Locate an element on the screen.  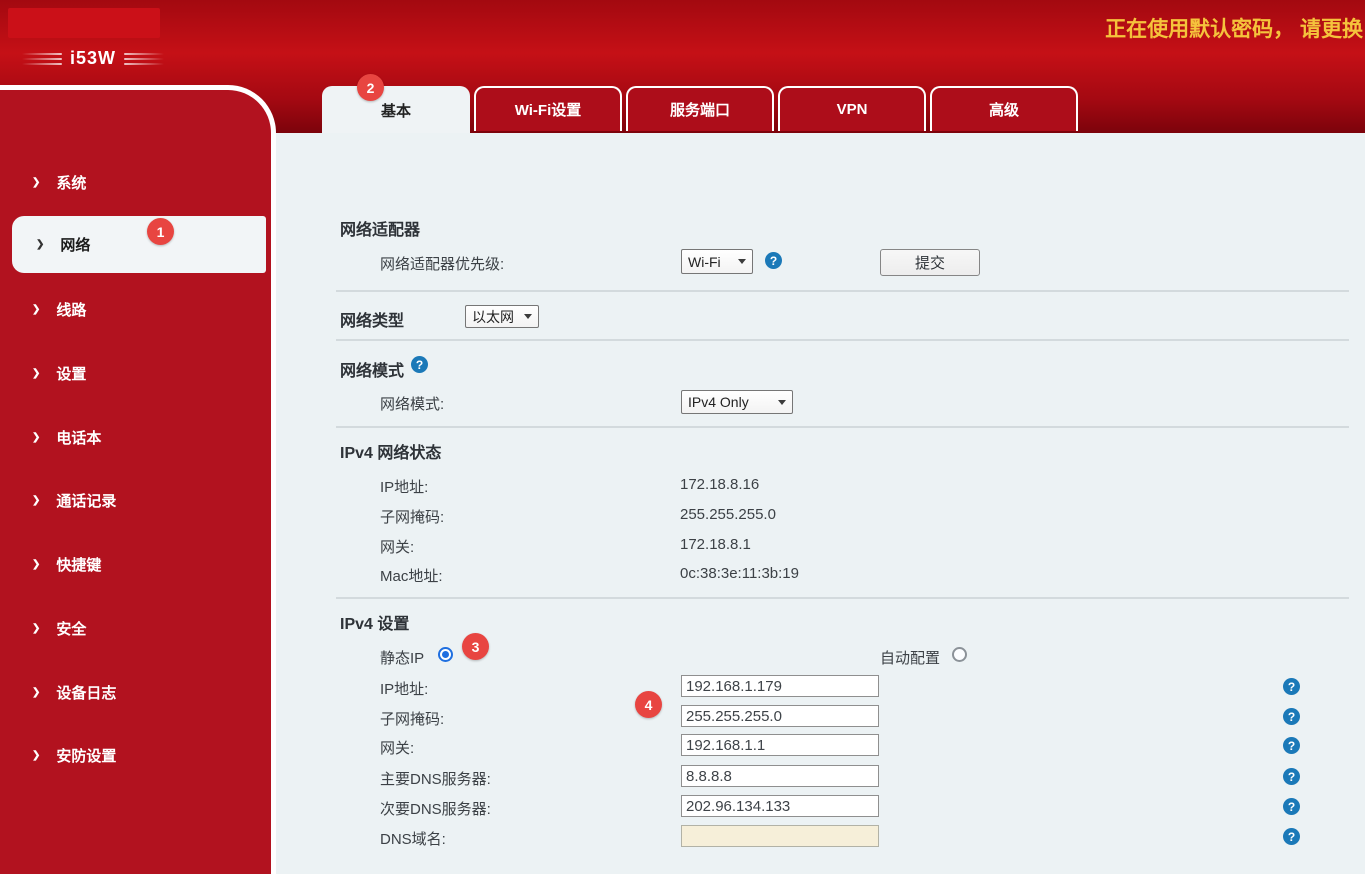
sidebar-item-network: ❯ 网络 is located at coordinates (139, 244).